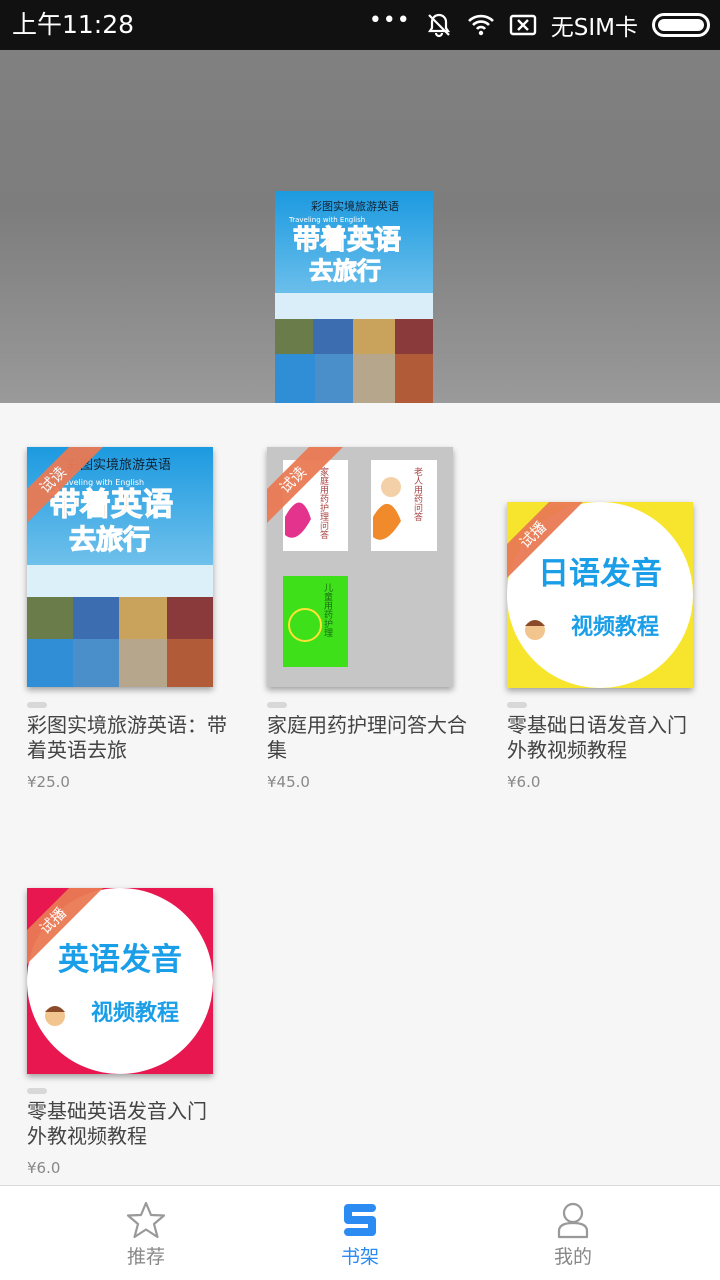 The width and height of the screenshot is (720, 1280). Describe the element at coordinates (120, 960) in the screenshot. I see `svg-text: 英语发音` at that location.